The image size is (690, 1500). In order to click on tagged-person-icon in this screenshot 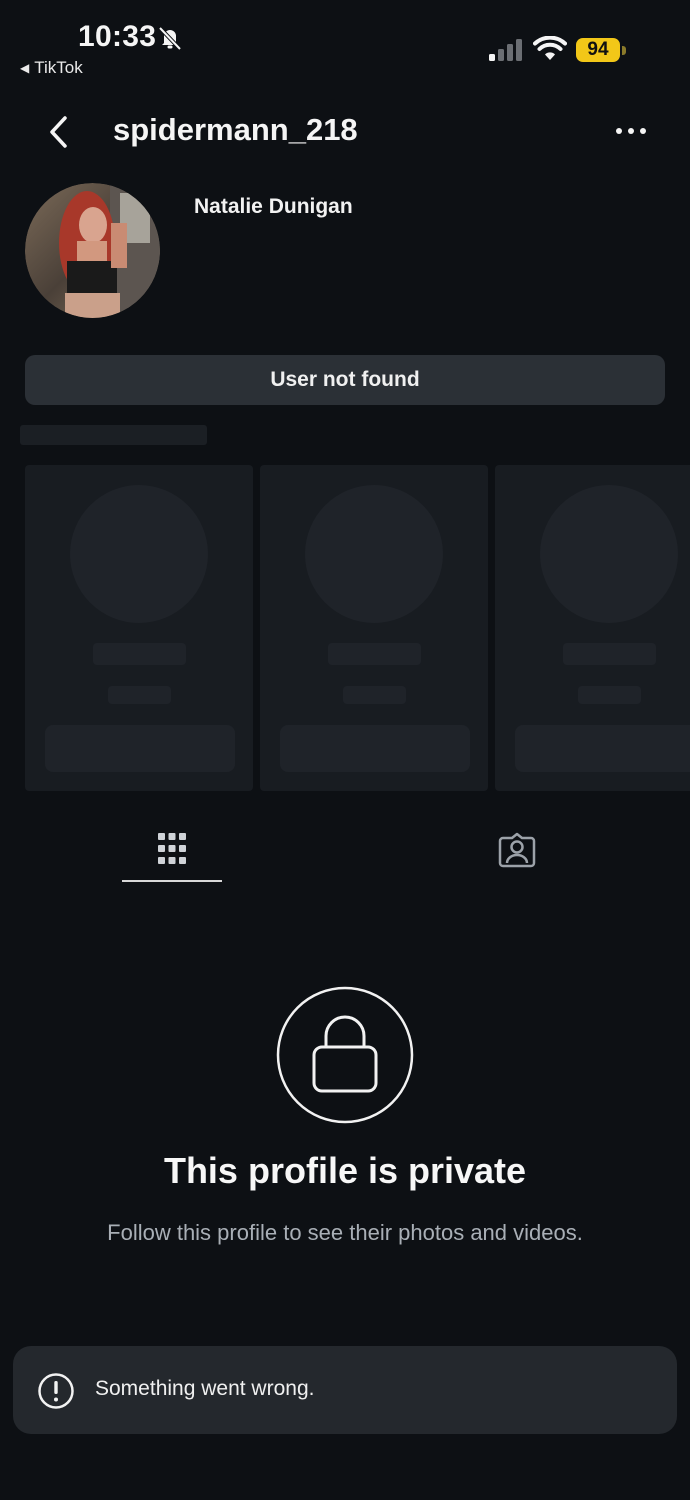, I will do `click(517, 850)`.